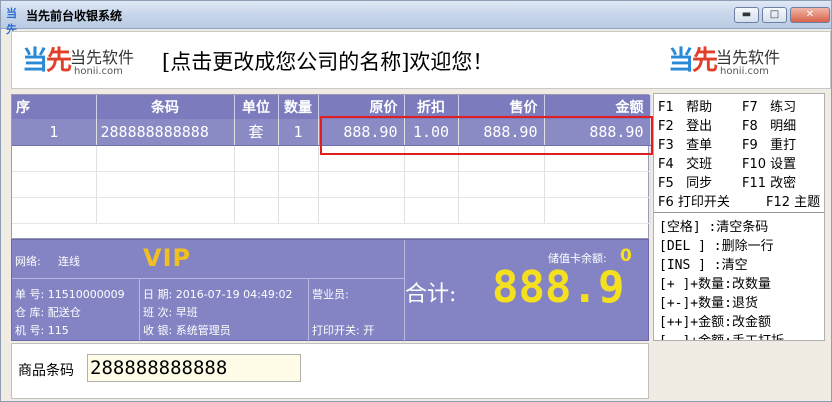 This screenshot has width=832, height=402. Describe the element at coordinates (685, 105) in the screenshot. I see `shortcut-f1: F1 帮助` at that location.